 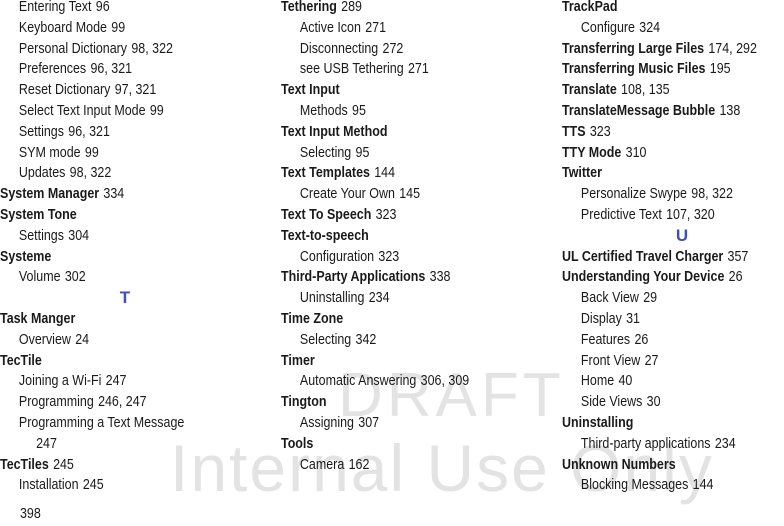 What do you see at coordinates (401, 132) in the screenshot?
I see `index-entry: Text Input Method` at bounding box center [401, 132].